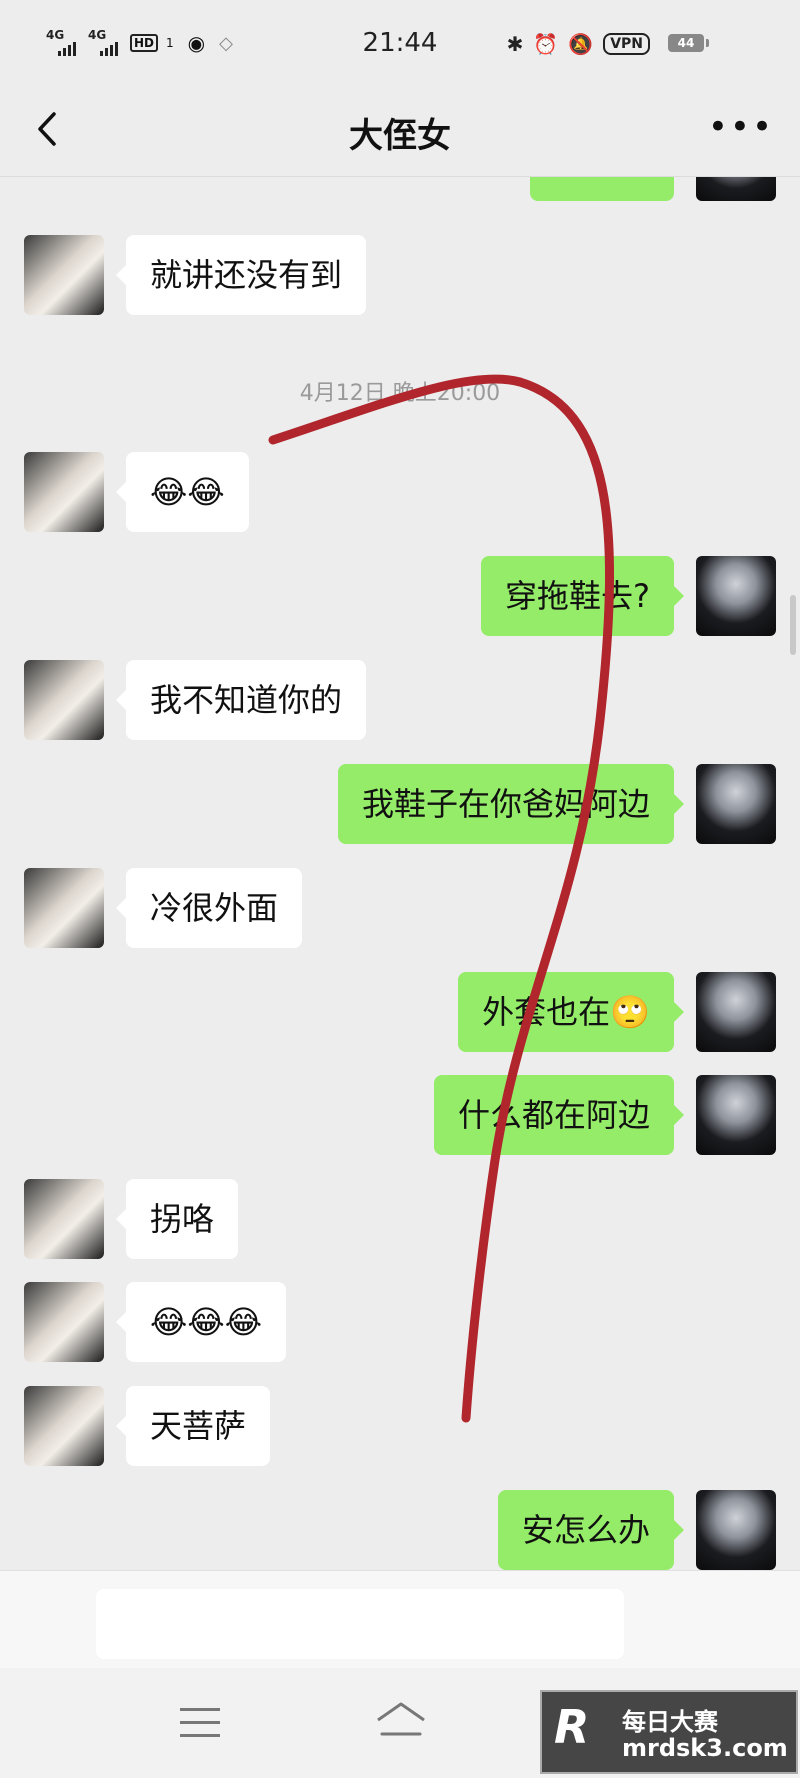 This screenshot has width=800, height=1778. What do you see at coordinates (400, 1219) in the screenshot?
I see `message-row: 拐咯` at bounding box center [400, 1219].